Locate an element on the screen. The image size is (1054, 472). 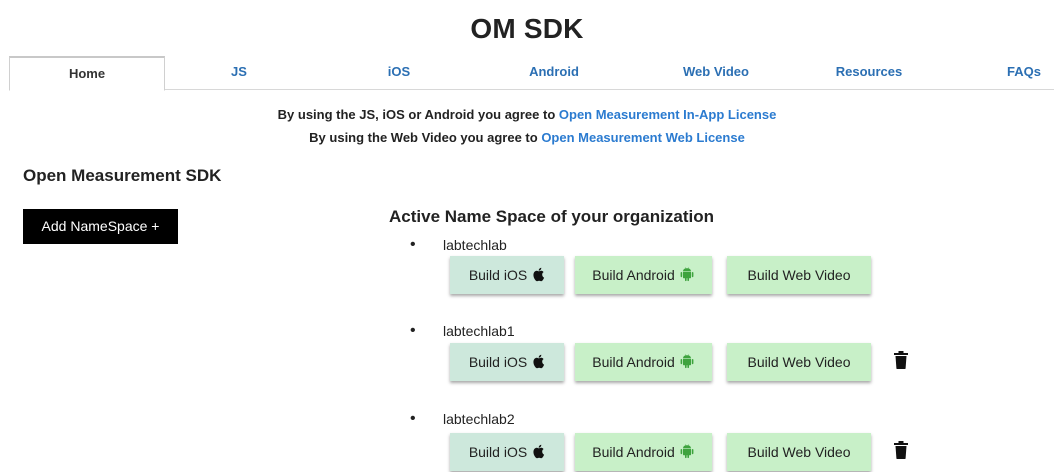
web-license-link: Open Measurement Web License is located at coordinates (643, 137).